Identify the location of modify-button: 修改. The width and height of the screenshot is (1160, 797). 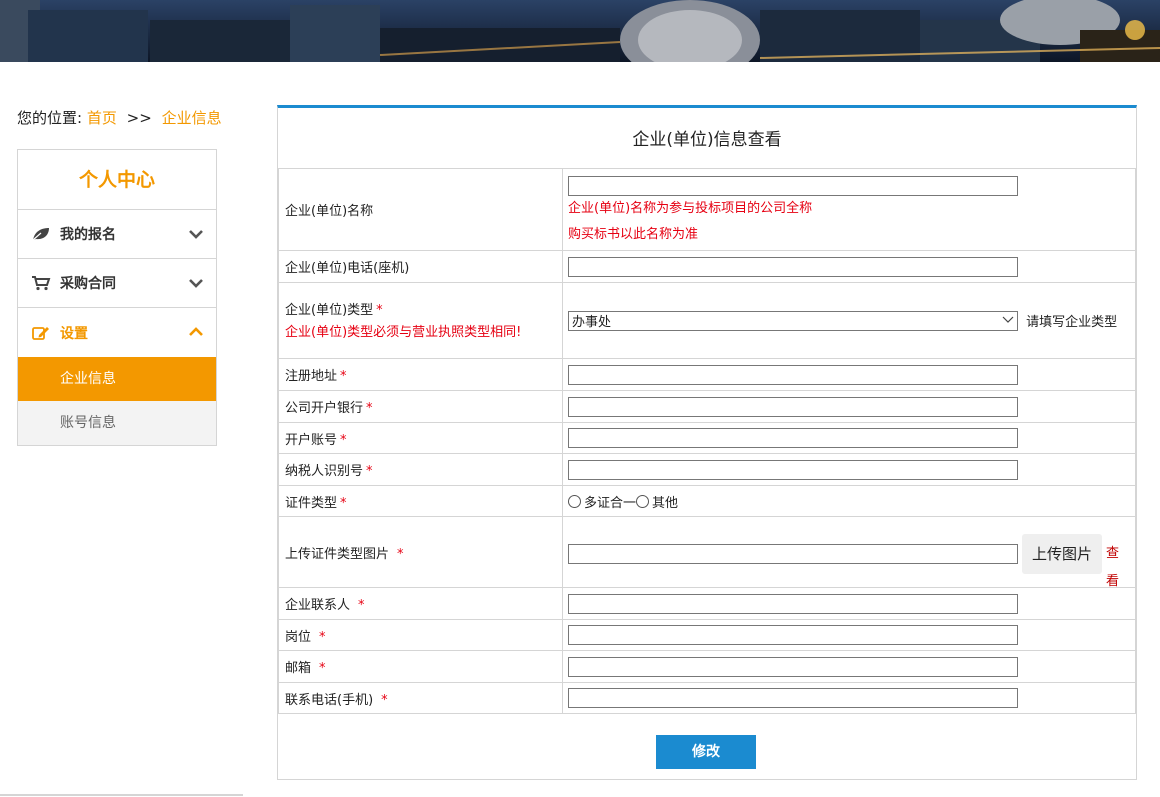
(706, 752).